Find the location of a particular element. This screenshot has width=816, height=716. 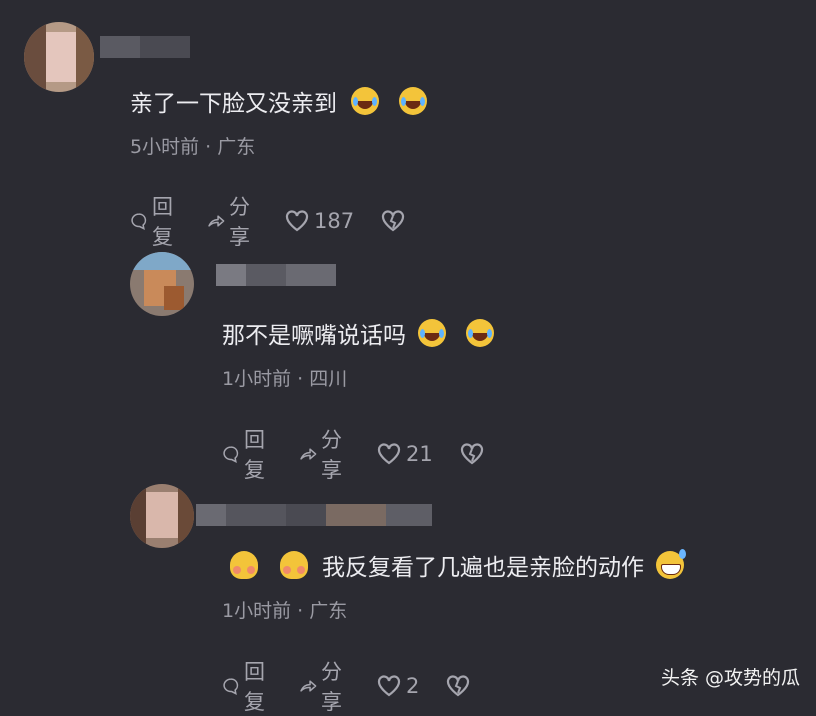

comment-meta: 5小时前 · 广东 is located at coordinates (193, 147).